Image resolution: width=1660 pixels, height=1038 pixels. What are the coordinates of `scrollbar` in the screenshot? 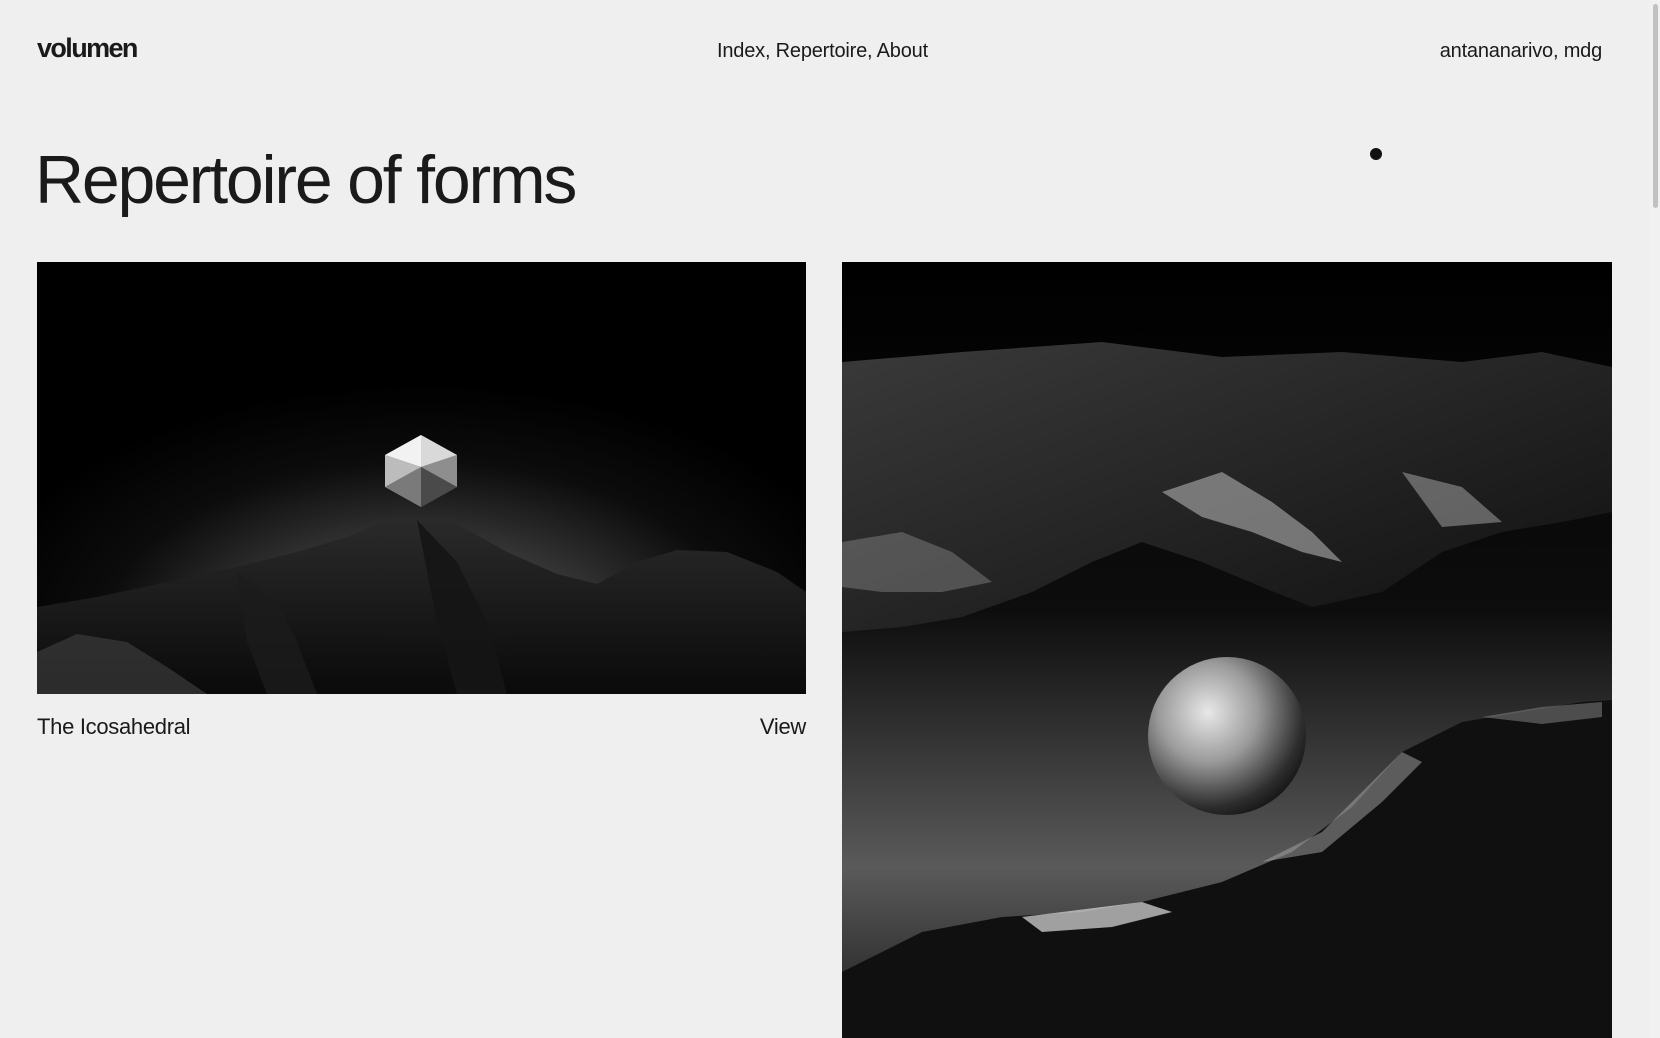 It's located at (1655, 519).